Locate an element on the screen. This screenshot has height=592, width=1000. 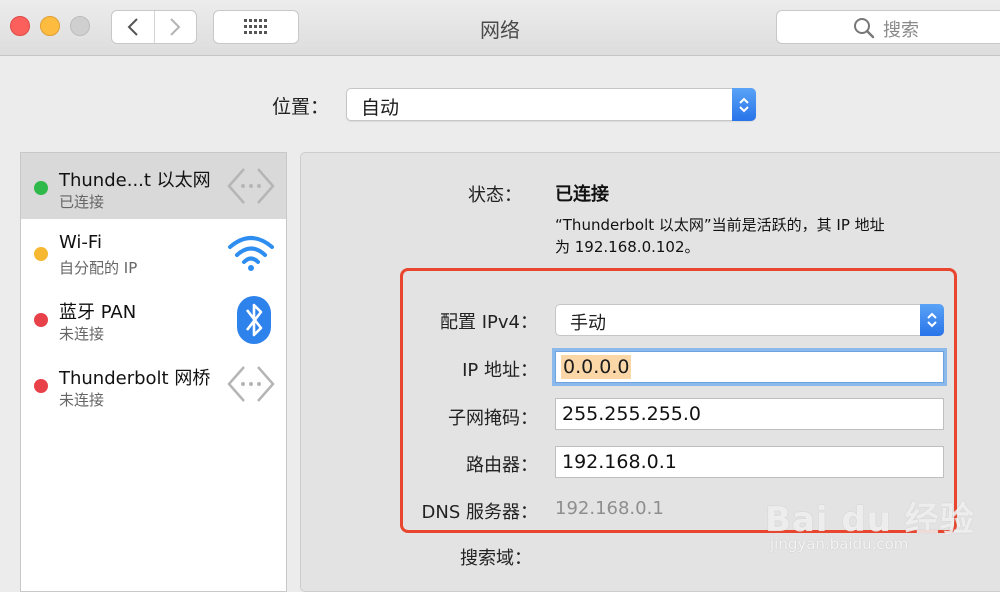
service-item-thunderbolt-bridge: Thunderbolt 网桥 未连接 is located at coordinates (153, 384).